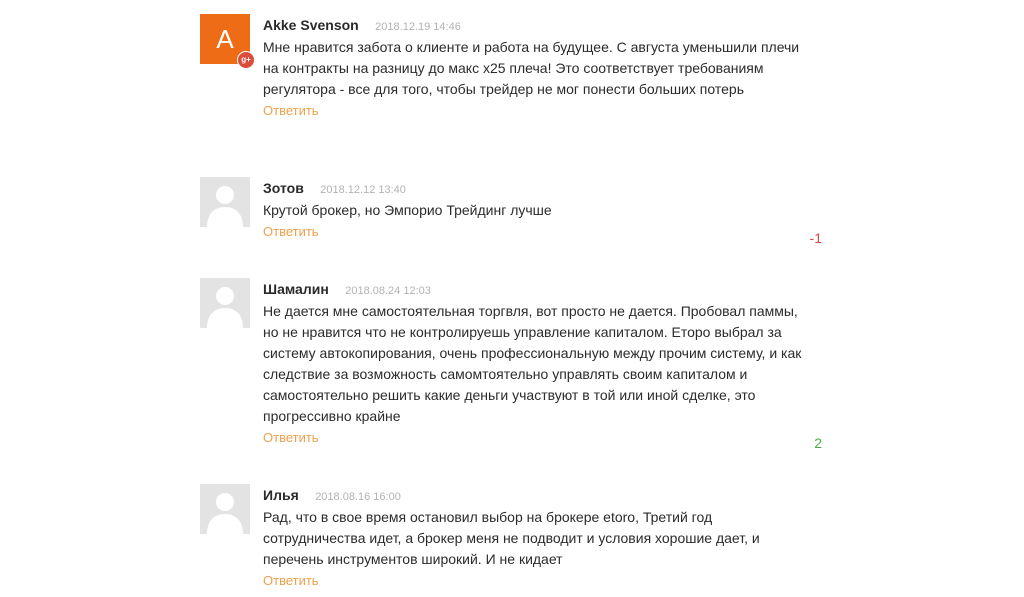 The width and height of the screenshot is (1024, 597). What do you see at coordinates (407, 210) in the screenshot?
I see `comment-text: Крутой брокер, но Эмпорио Трейдинг лучше` at bounding box center [407, 210].